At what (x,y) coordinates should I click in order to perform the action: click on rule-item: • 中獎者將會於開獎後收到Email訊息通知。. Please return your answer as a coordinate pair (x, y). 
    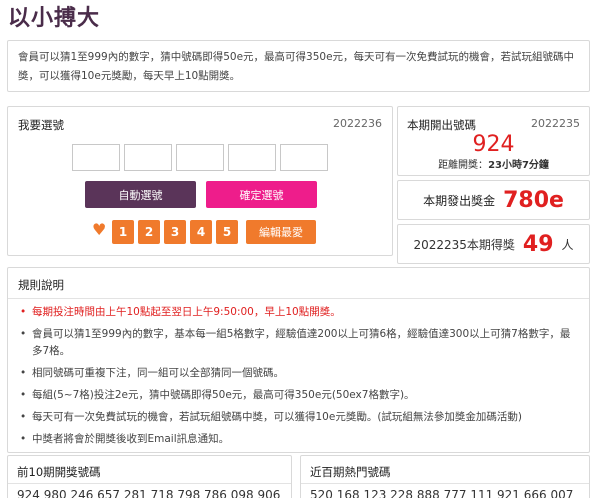
    Looking at the image, I should click on (298, 439).